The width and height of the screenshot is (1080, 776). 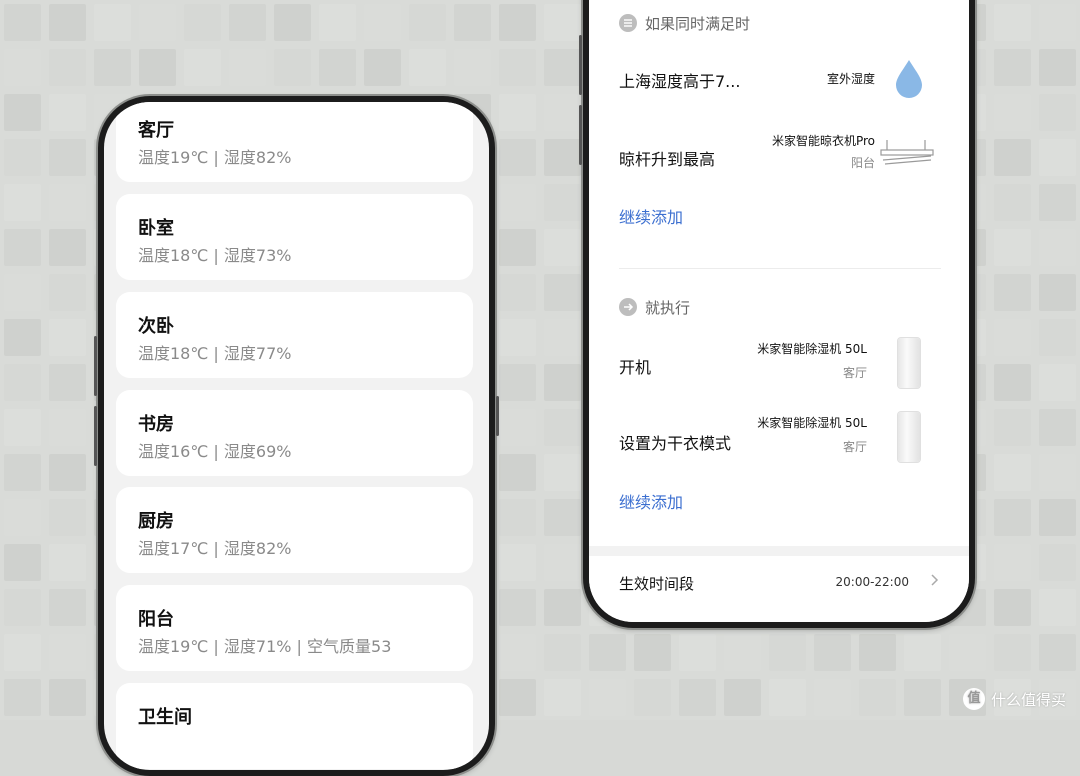 I want to click on room-card-second-bedroom: 次卧 温度18℃ | 湿度77%, so click(x=294, y=335).